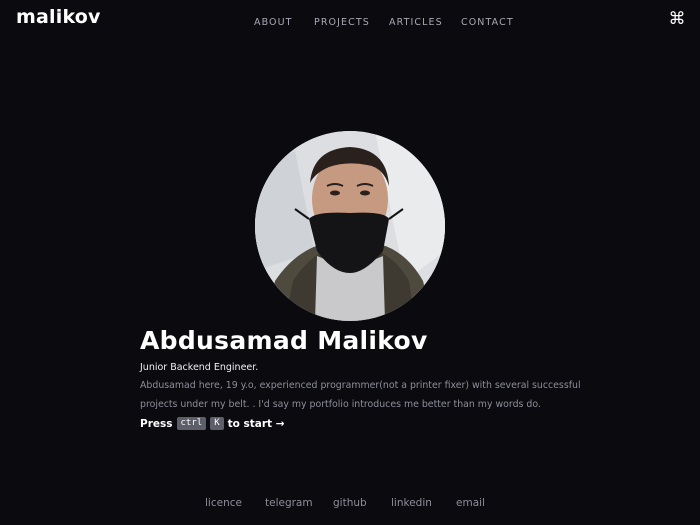 The width and height of the screenshot is (700, 525). I want to click on footer-link-linkedin: linkedin, so click(411, 503).